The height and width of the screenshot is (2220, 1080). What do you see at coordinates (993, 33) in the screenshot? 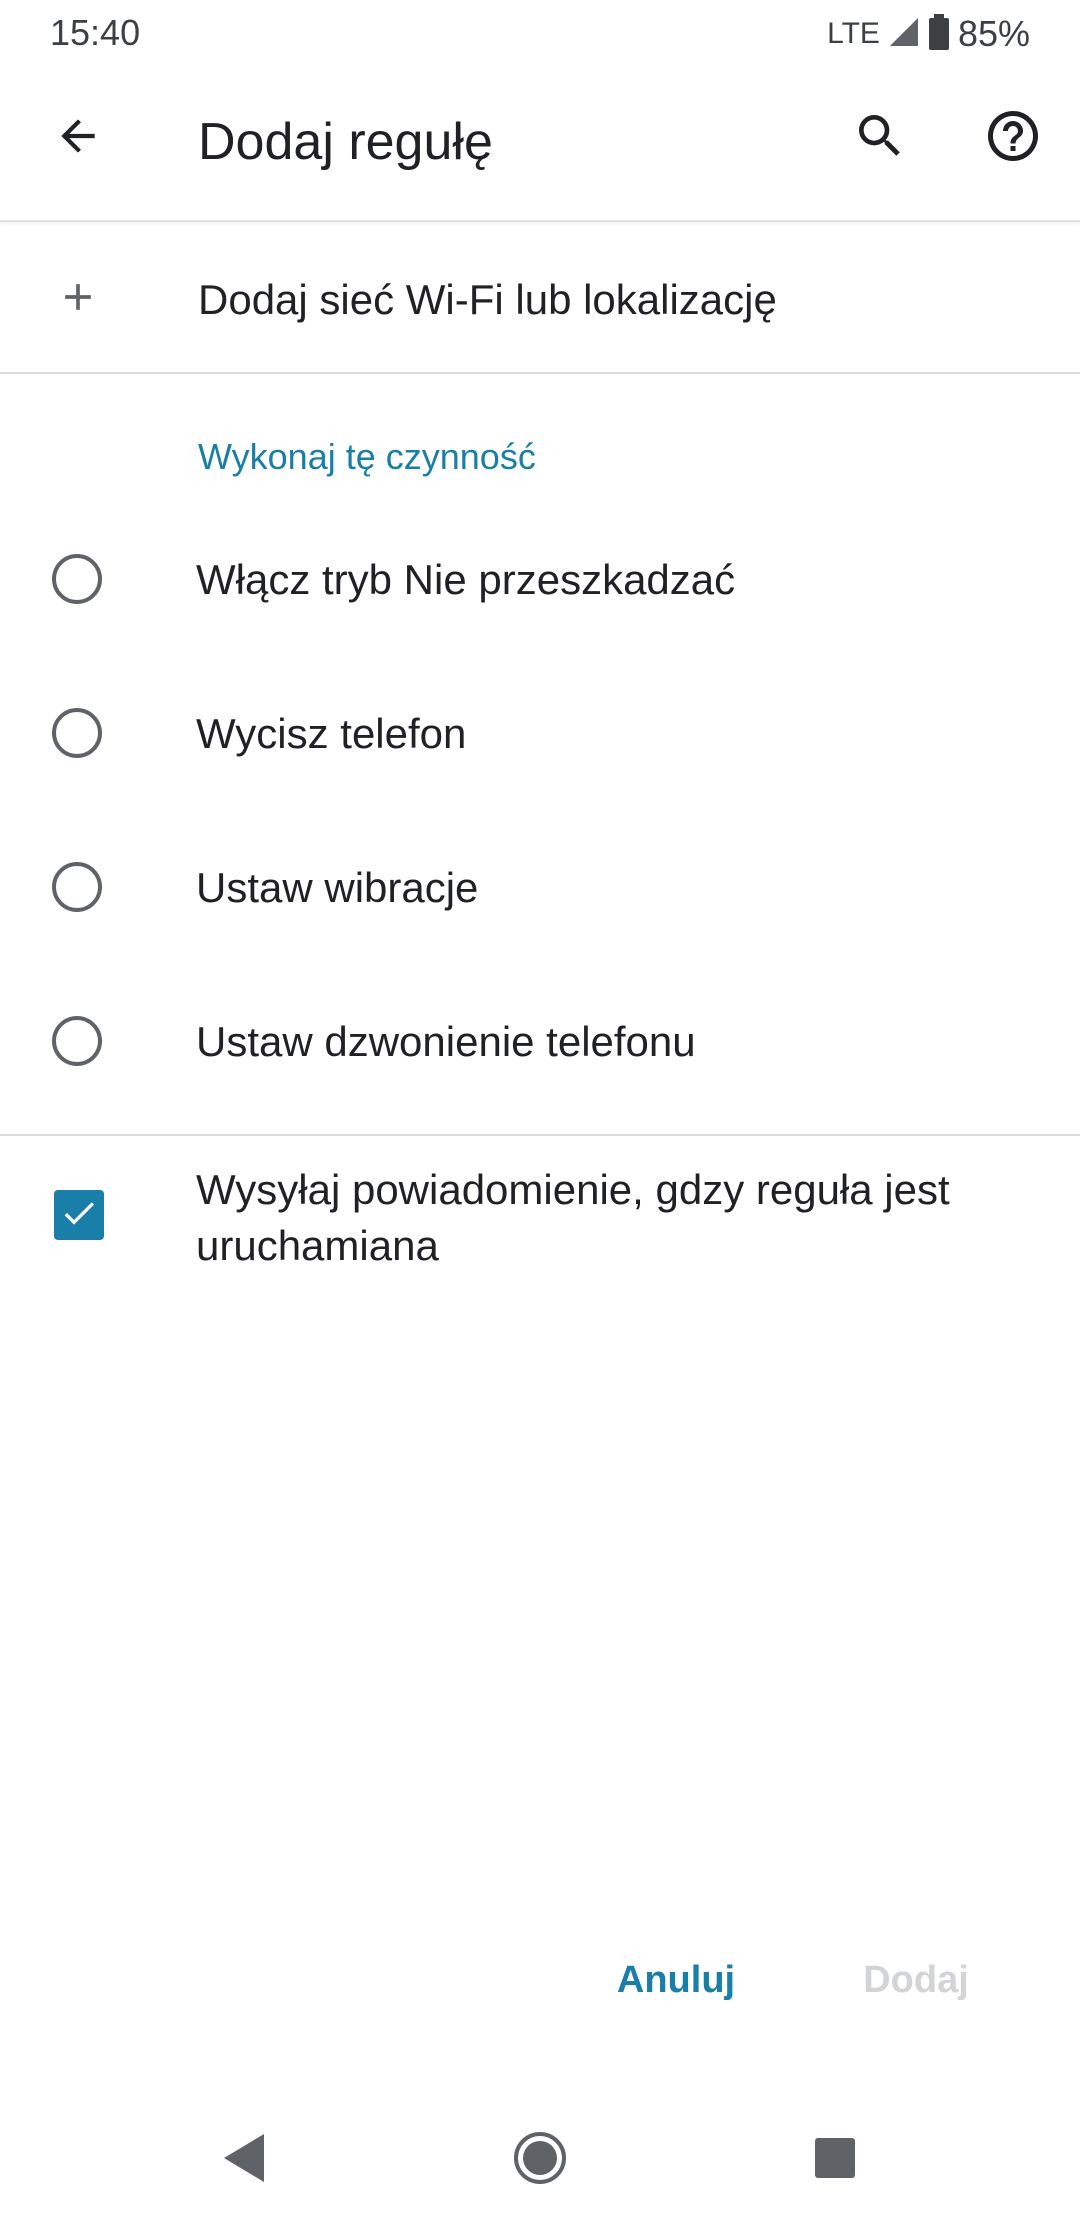
I see `battery-percent: 85%` at bounding box center [993, 33].